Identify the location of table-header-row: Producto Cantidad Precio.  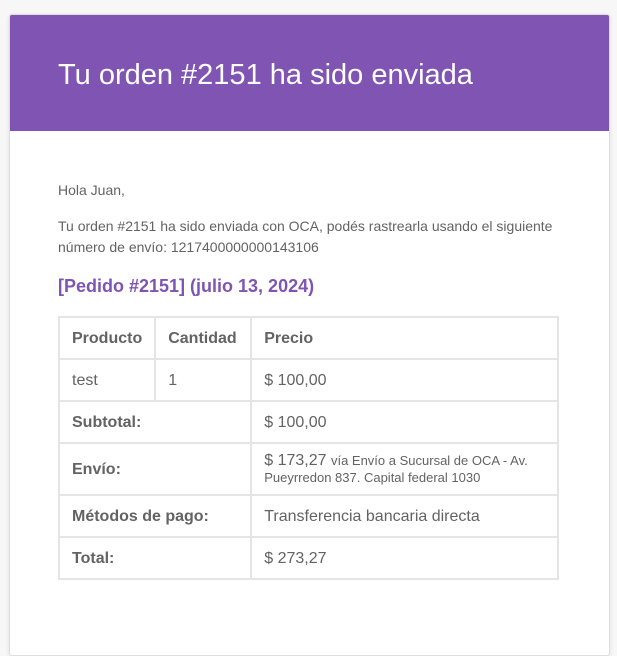
(308, 338).